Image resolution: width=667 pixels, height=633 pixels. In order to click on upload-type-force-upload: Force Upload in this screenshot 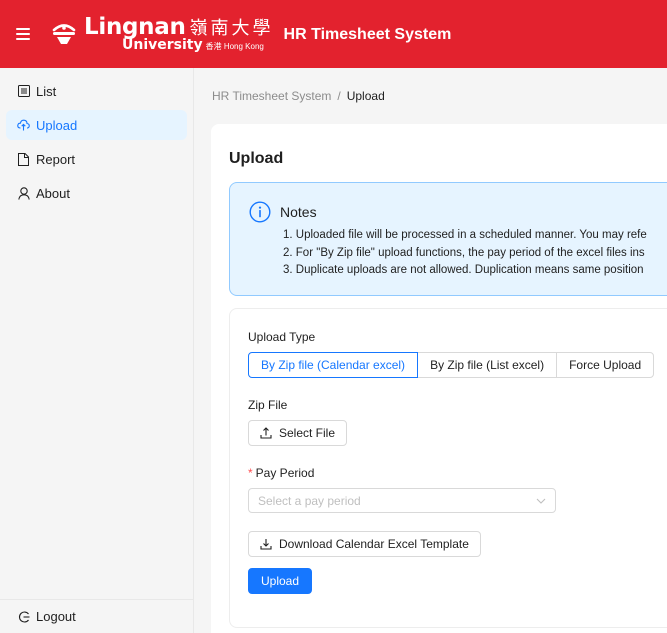, I will do `click(605, 365)`.